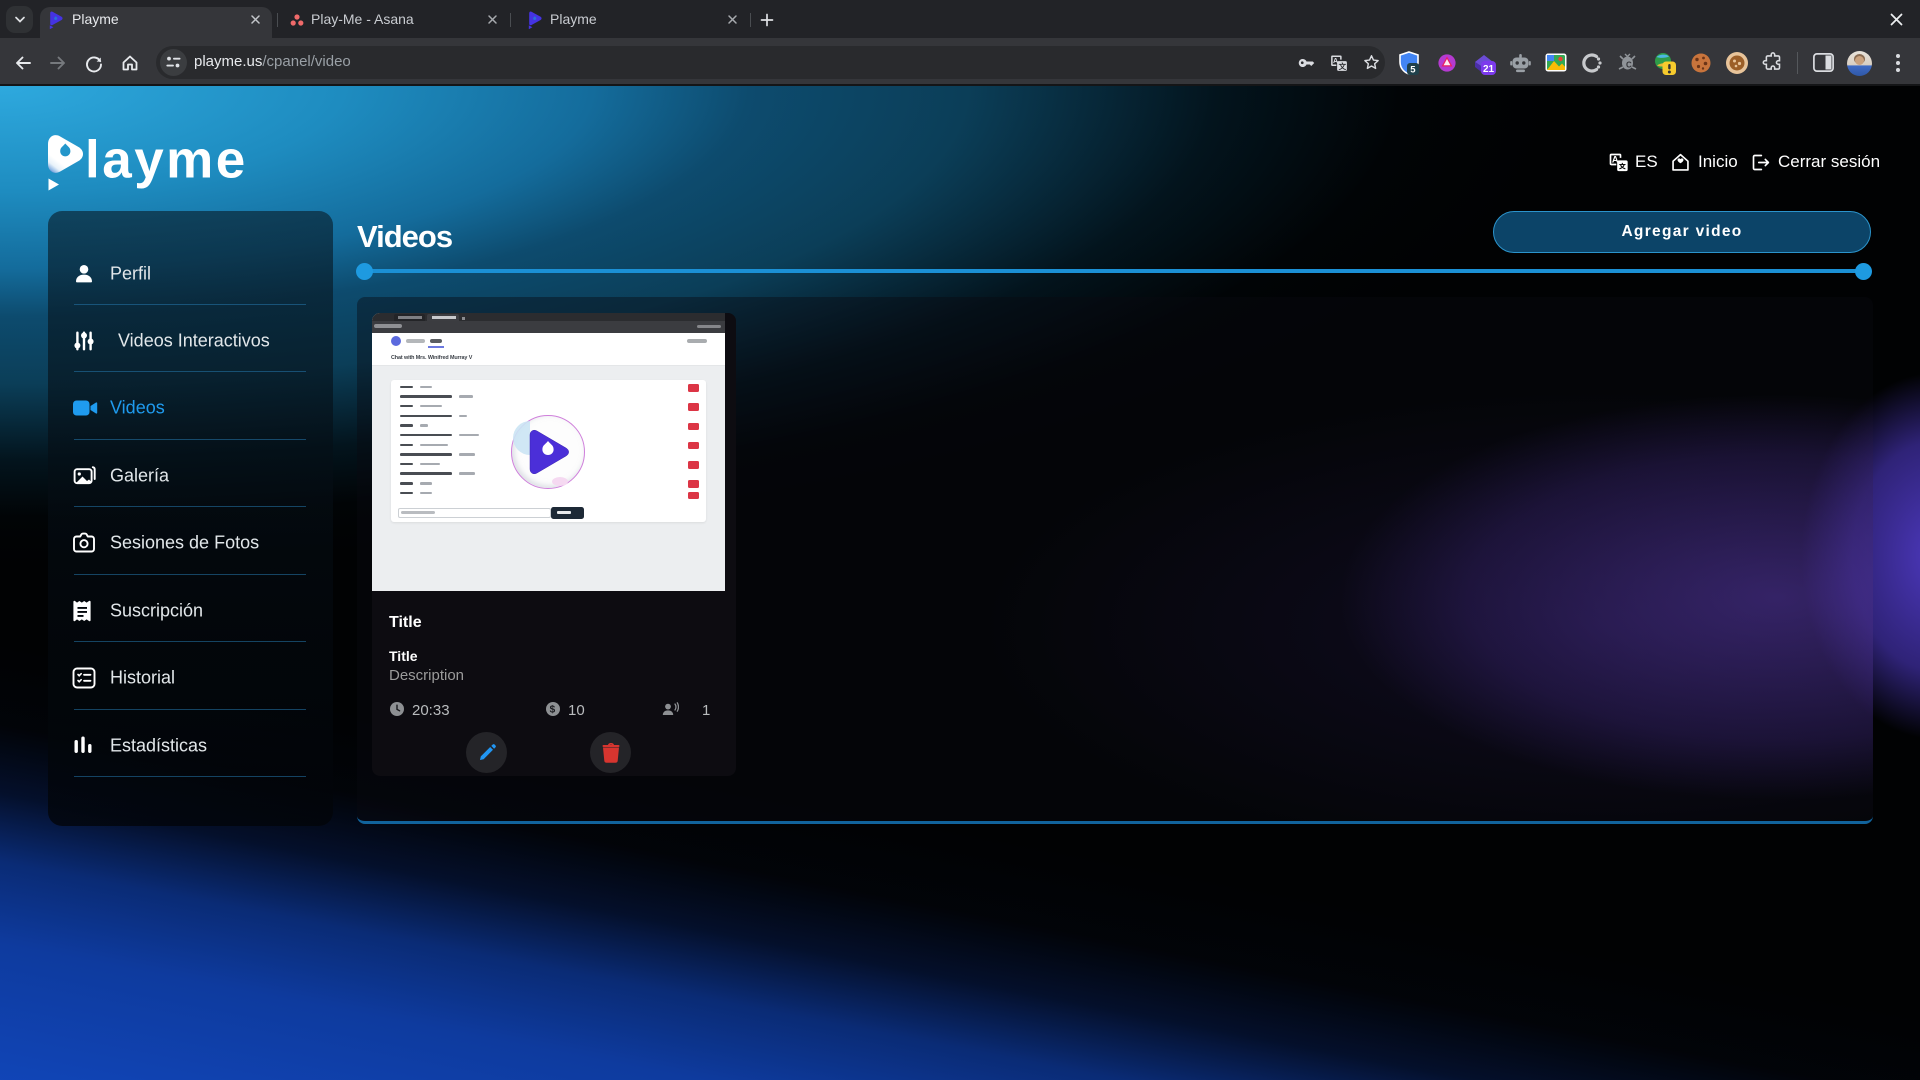 The image size is (1920, 1080). I want to click on svg-text: 文, so click(1343, 66).